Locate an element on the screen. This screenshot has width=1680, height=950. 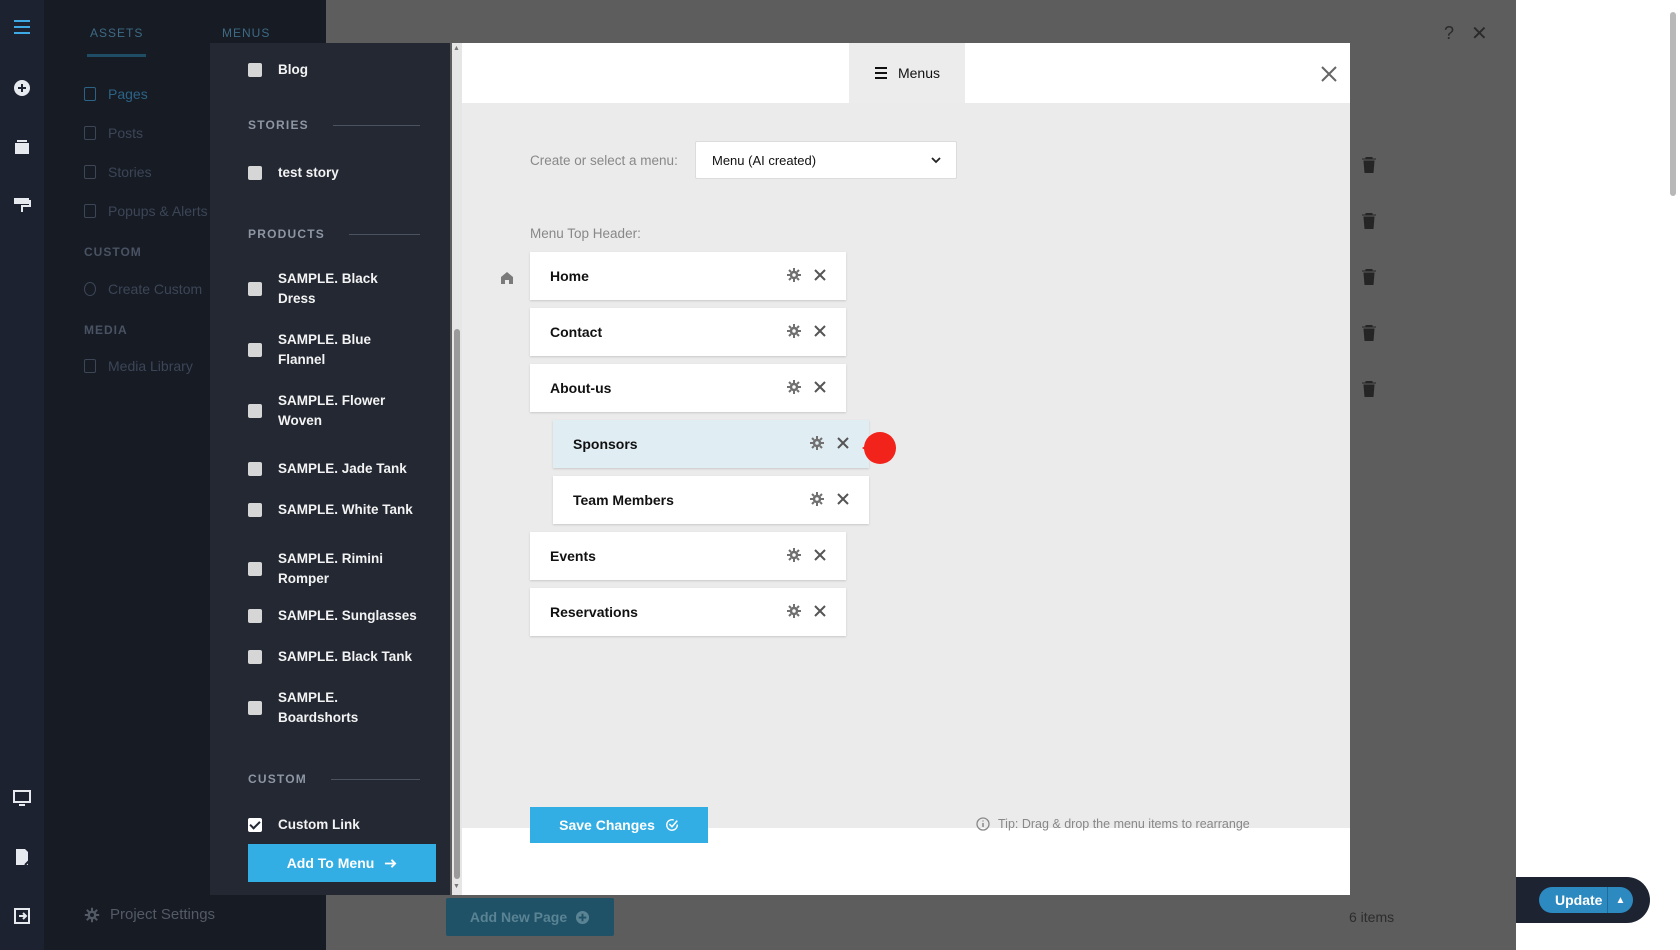
picker-item-product: SAMPLE. Boardshorts is located at coordinates (348, 708).